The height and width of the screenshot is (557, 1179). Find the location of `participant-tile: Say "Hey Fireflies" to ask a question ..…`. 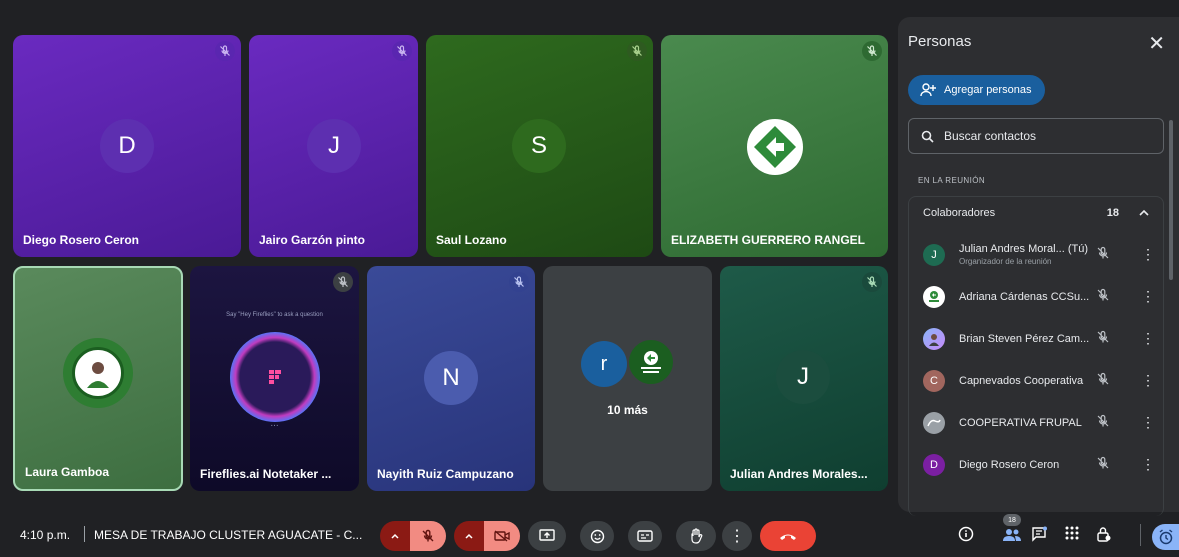

participant-tile: Say "Hey Fireflies" to ask a question ..… is located at coordinates (274, 378).